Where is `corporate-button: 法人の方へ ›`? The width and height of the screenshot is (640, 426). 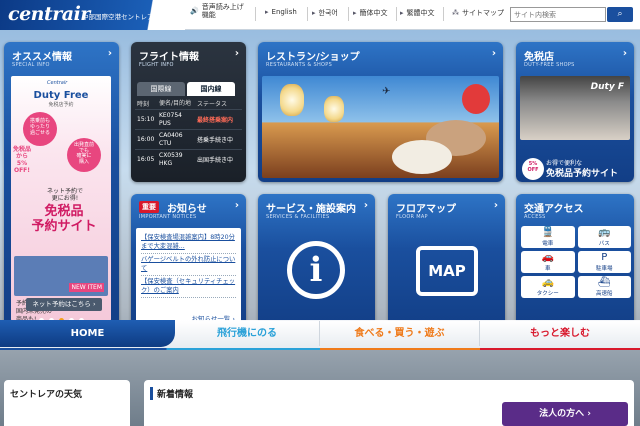
corporate-button: 法人の方へ › is located at coordinates (565, 414).